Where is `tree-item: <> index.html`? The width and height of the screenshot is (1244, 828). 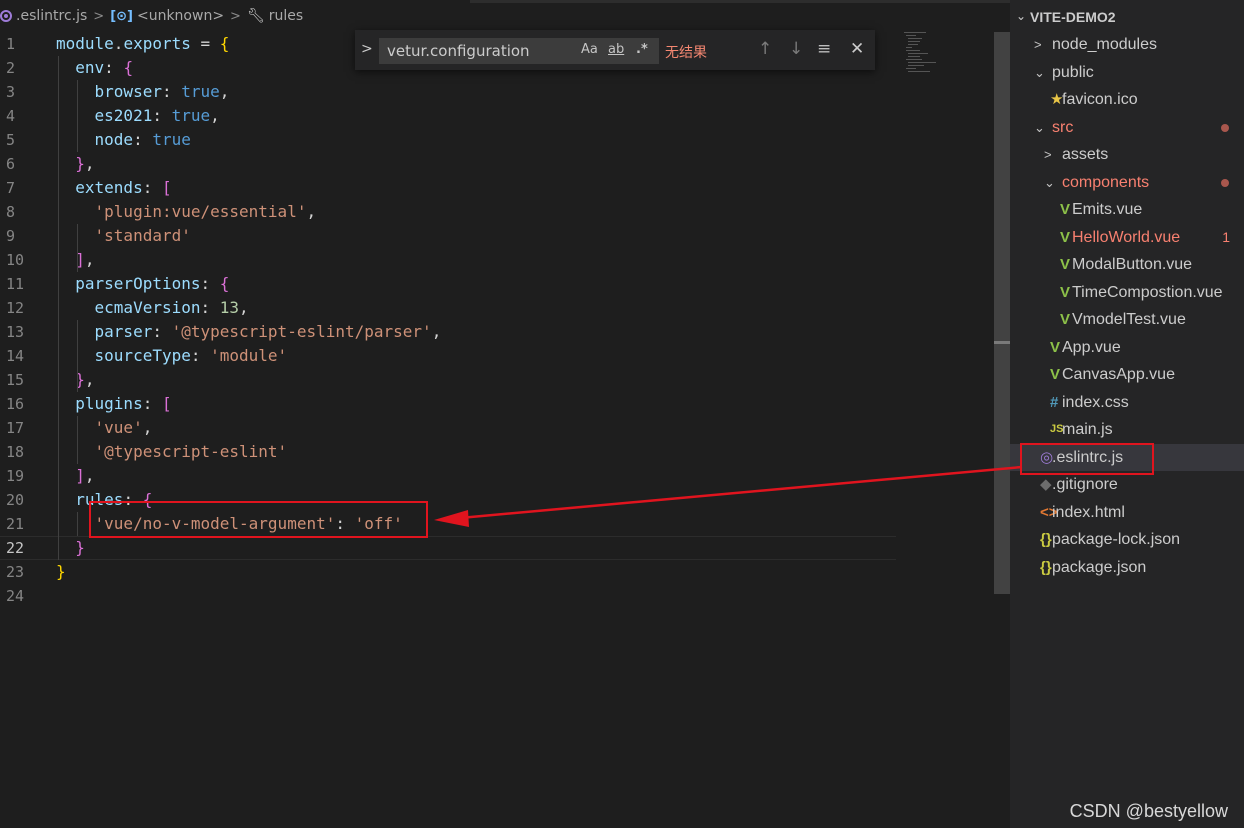 tree-item: <> index.html is located at coordinates (1127, 512).